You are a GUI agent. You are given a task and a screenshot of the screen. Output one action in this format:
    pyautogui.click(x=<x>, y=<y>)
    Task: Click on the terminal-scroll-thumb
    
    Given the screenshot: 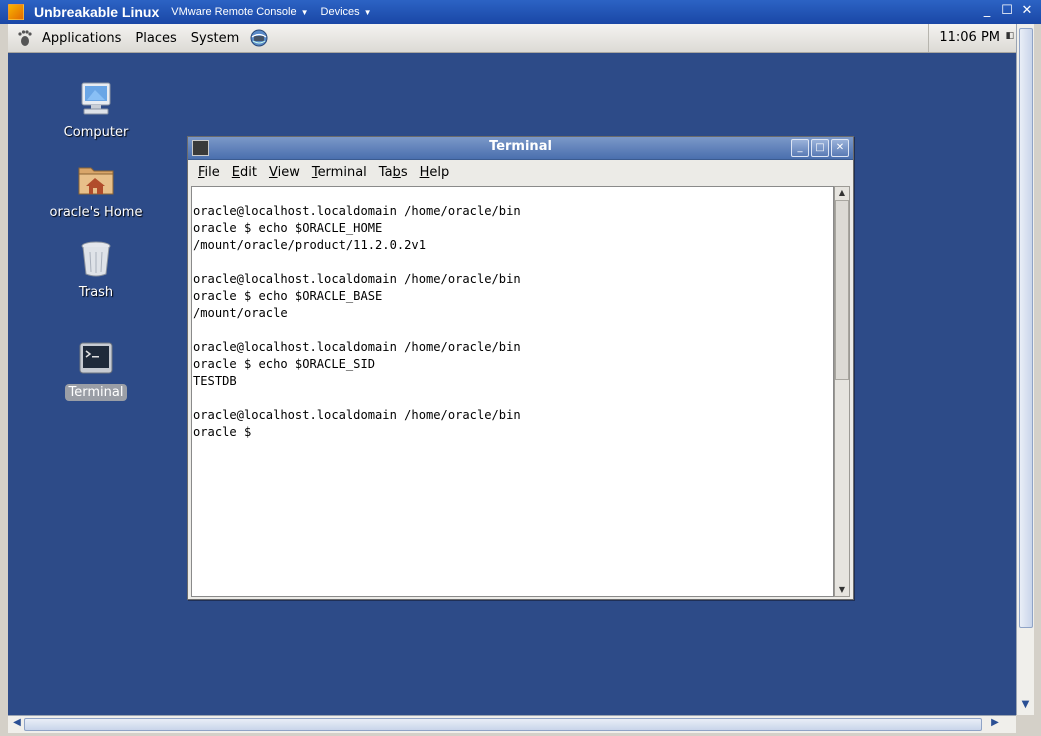 What is the action you would take?
    pyautogui.click(x=842, y=290)
    